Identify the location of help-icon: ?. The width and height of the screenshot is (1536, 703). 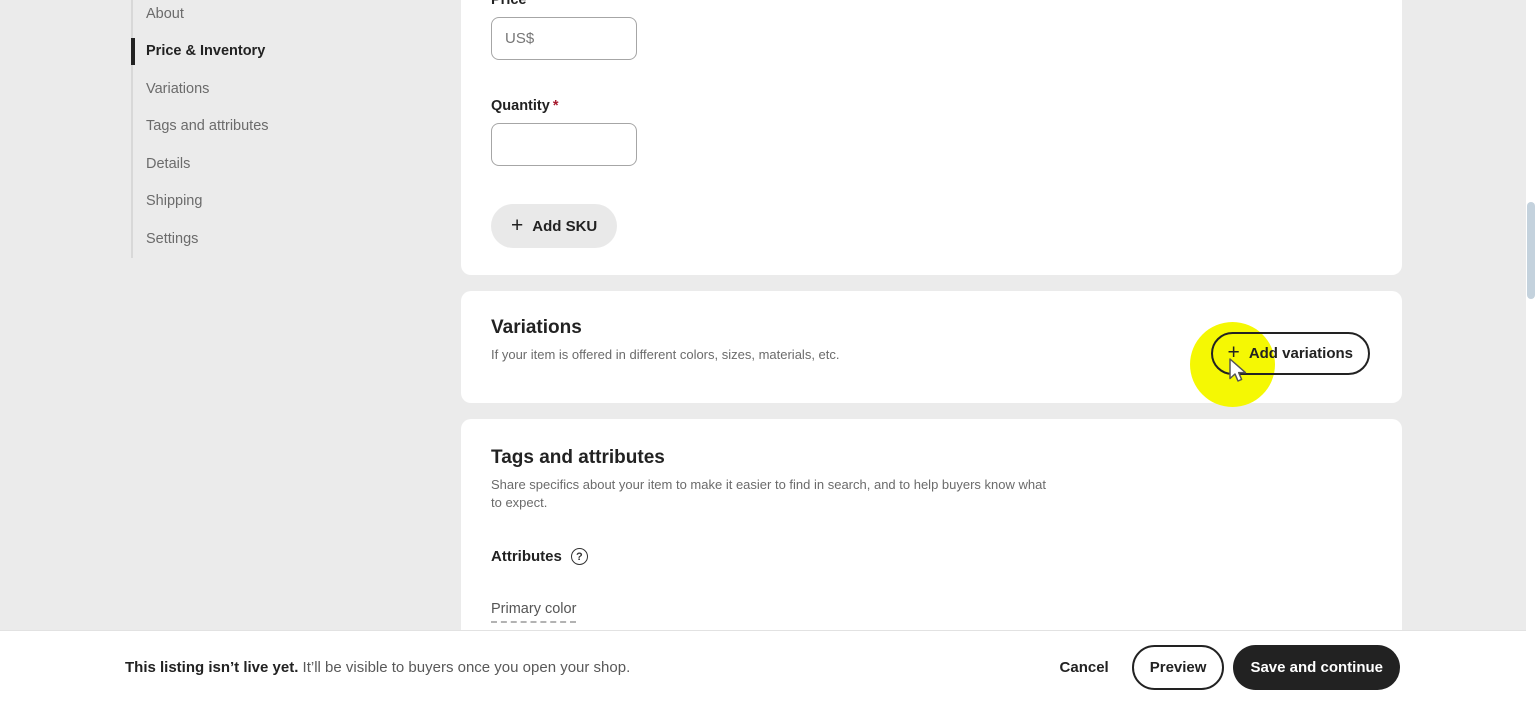
(579, 556).